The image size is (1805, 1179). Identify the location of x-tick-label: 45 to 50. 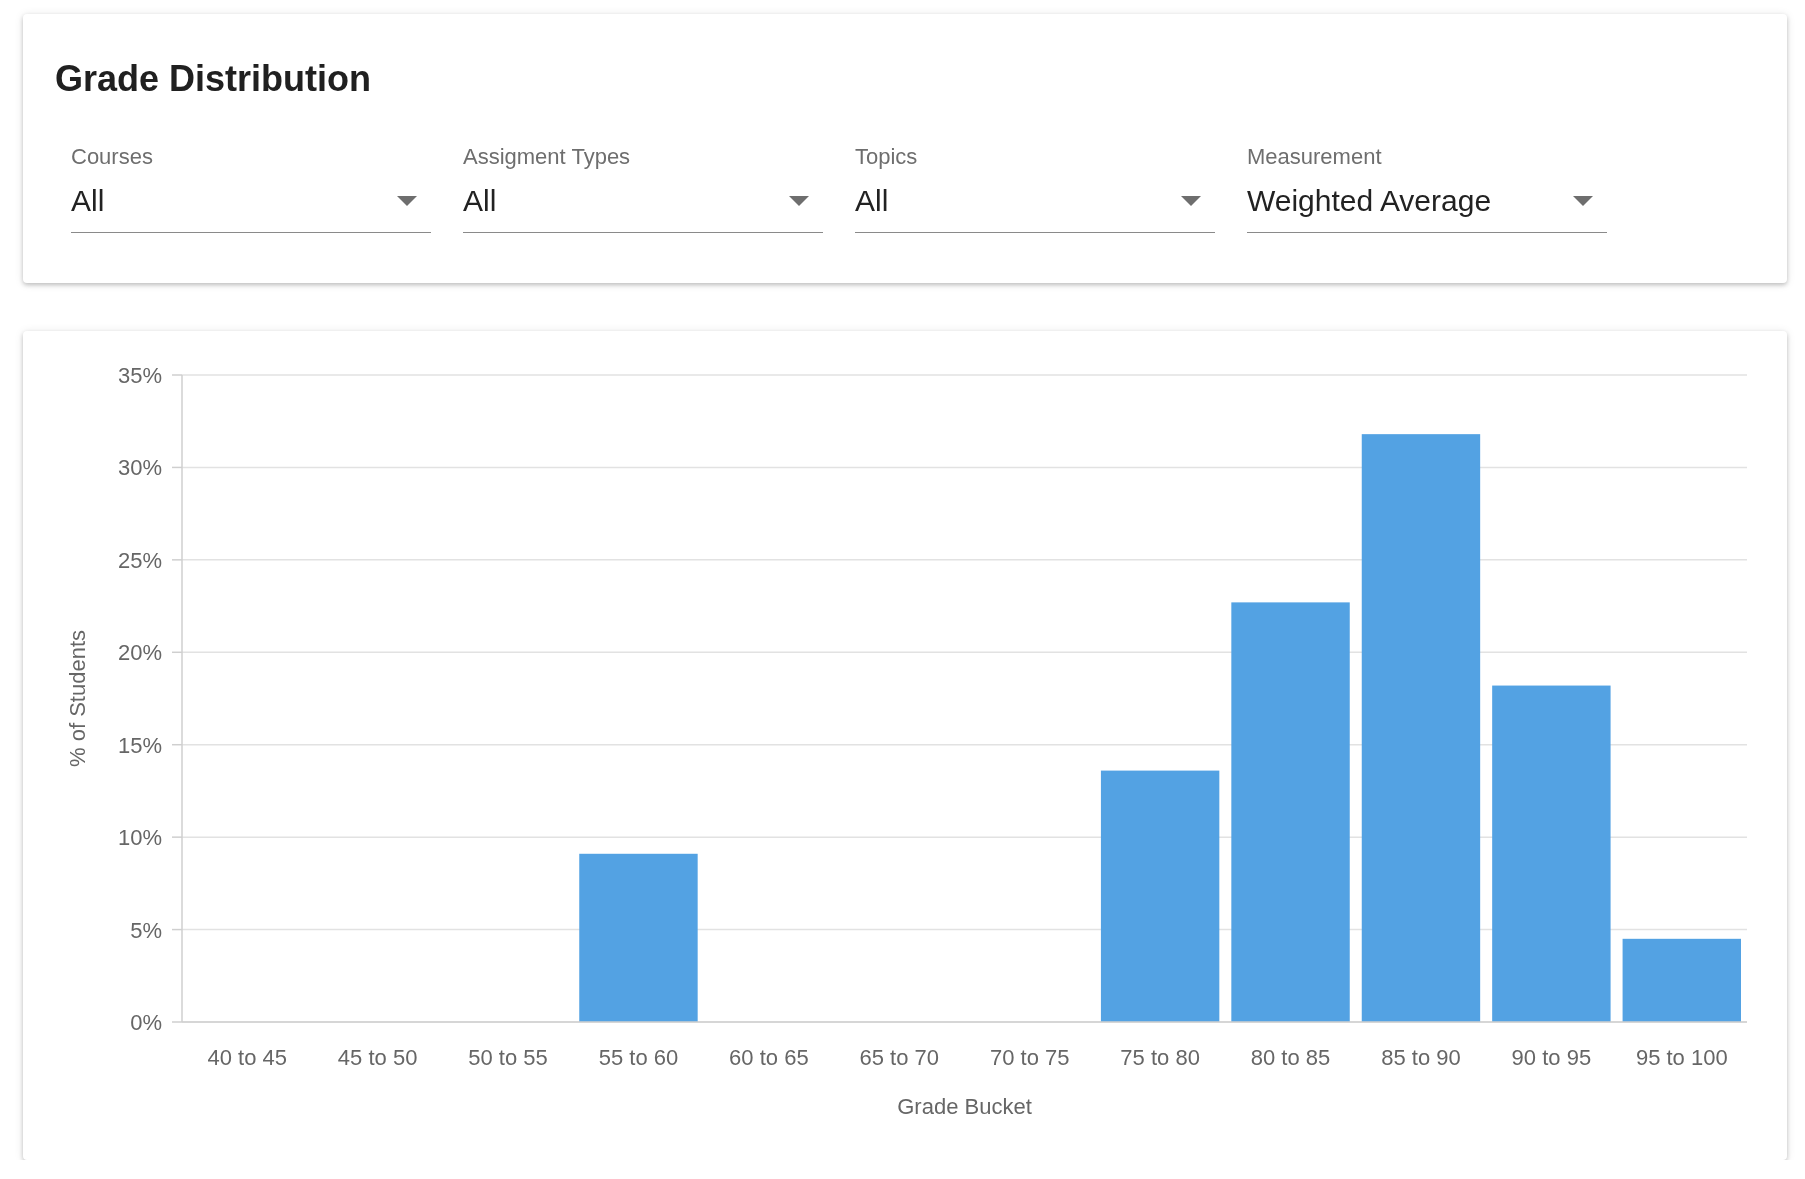
(377, 1057).